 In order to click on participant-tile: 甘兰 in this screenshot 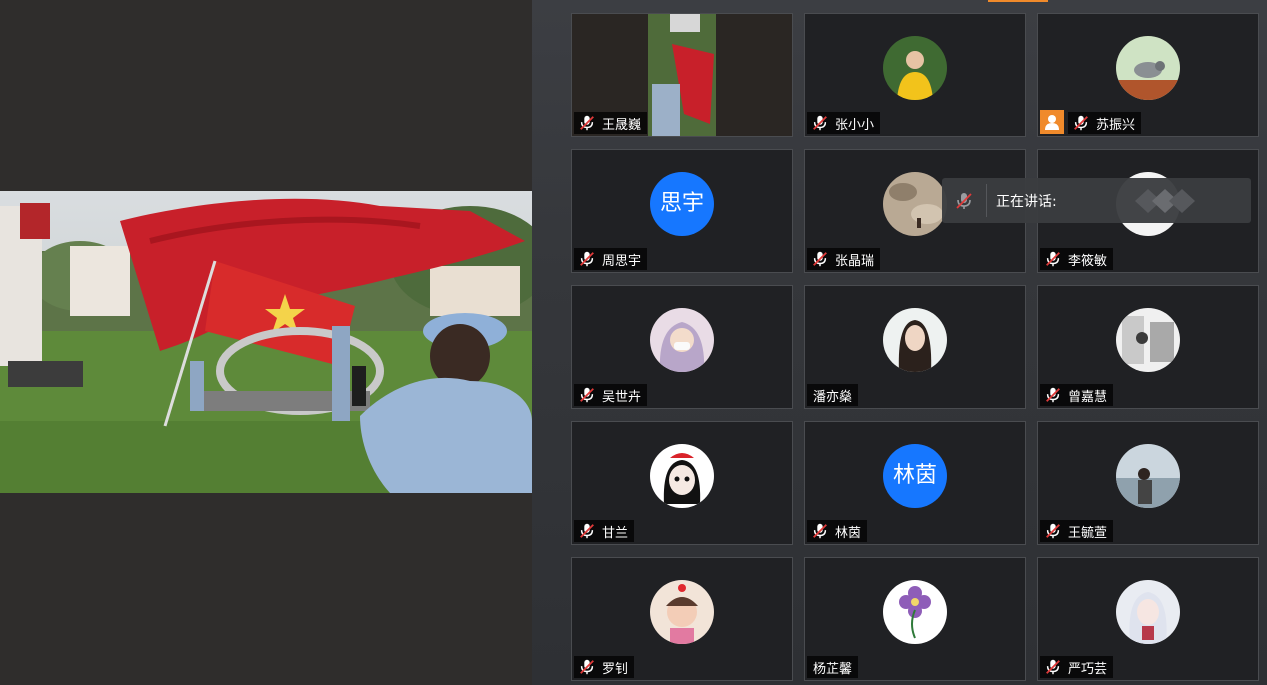, I will do `click(682, 483)`.